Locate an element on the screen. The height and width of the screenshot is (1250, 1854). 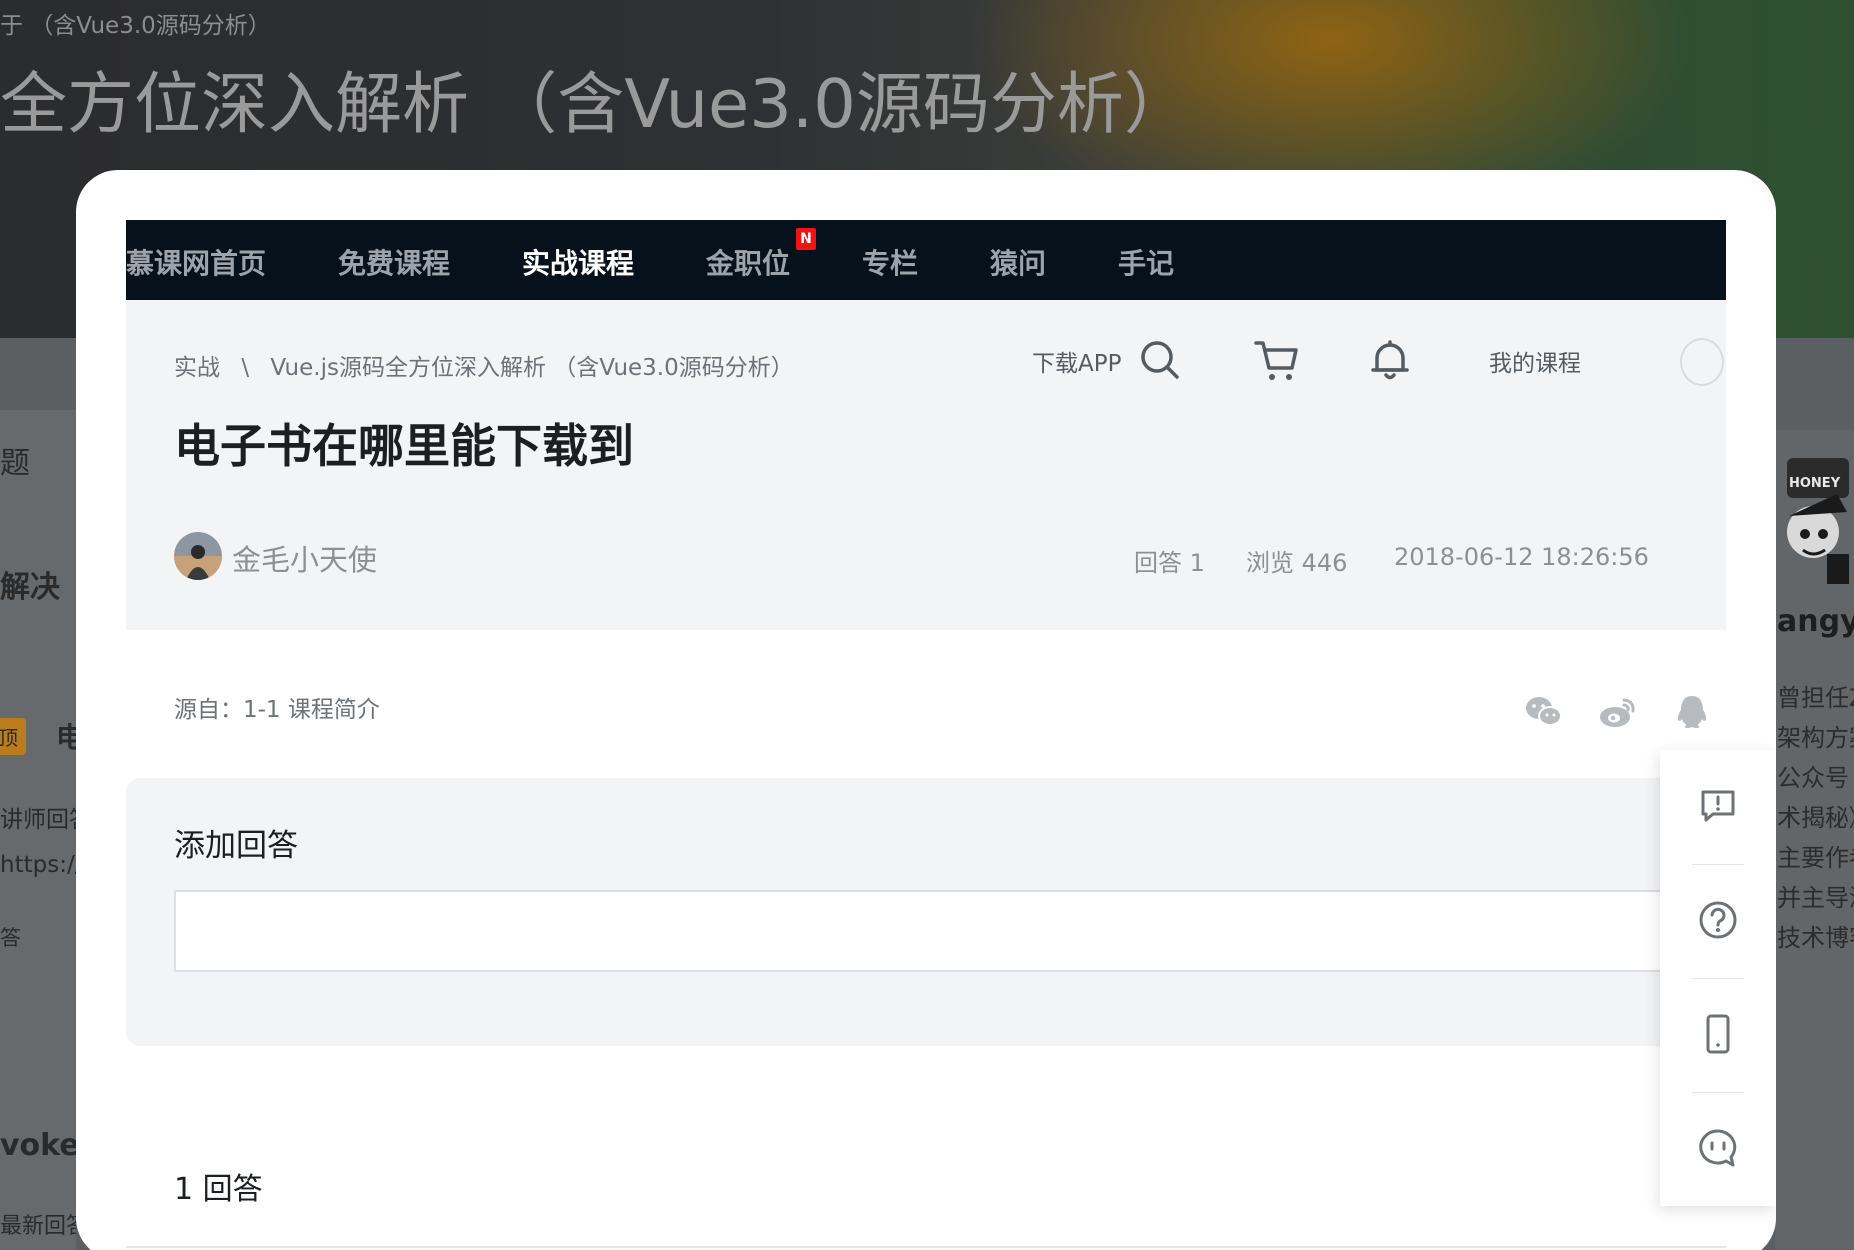
background-top-badge: 顶 is located at coordinates (13, 736).